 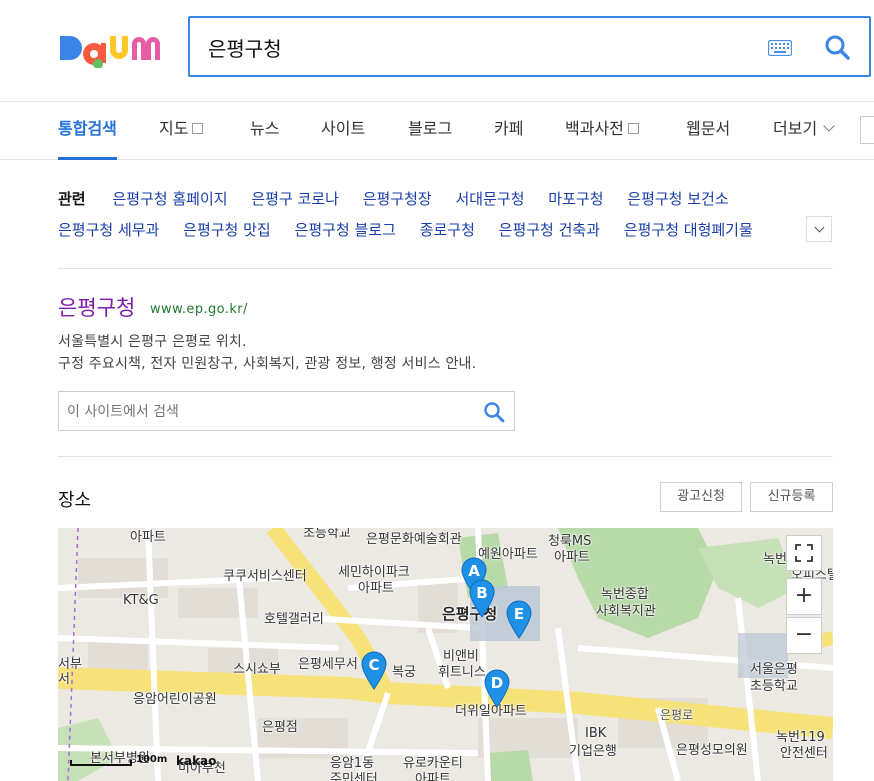 What do you see at coordinates (169, 199) in the screenshot?
I see `related-link: 은평구청 홈페이지` at bounding box center [169, 199].